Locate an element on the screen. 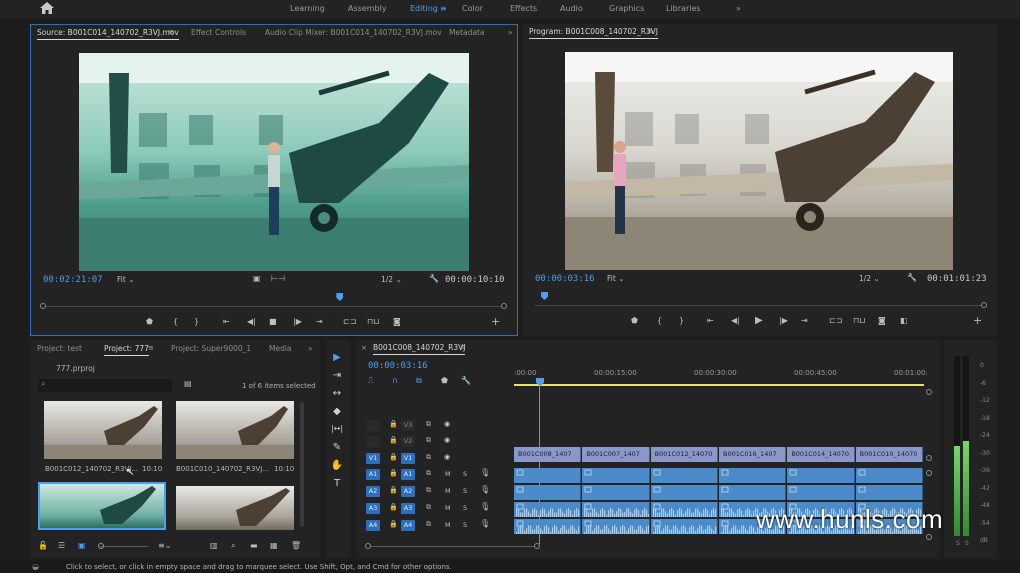 The image size is (1020, 573). stop-icon: ■ is located at coordinates (273, 321).